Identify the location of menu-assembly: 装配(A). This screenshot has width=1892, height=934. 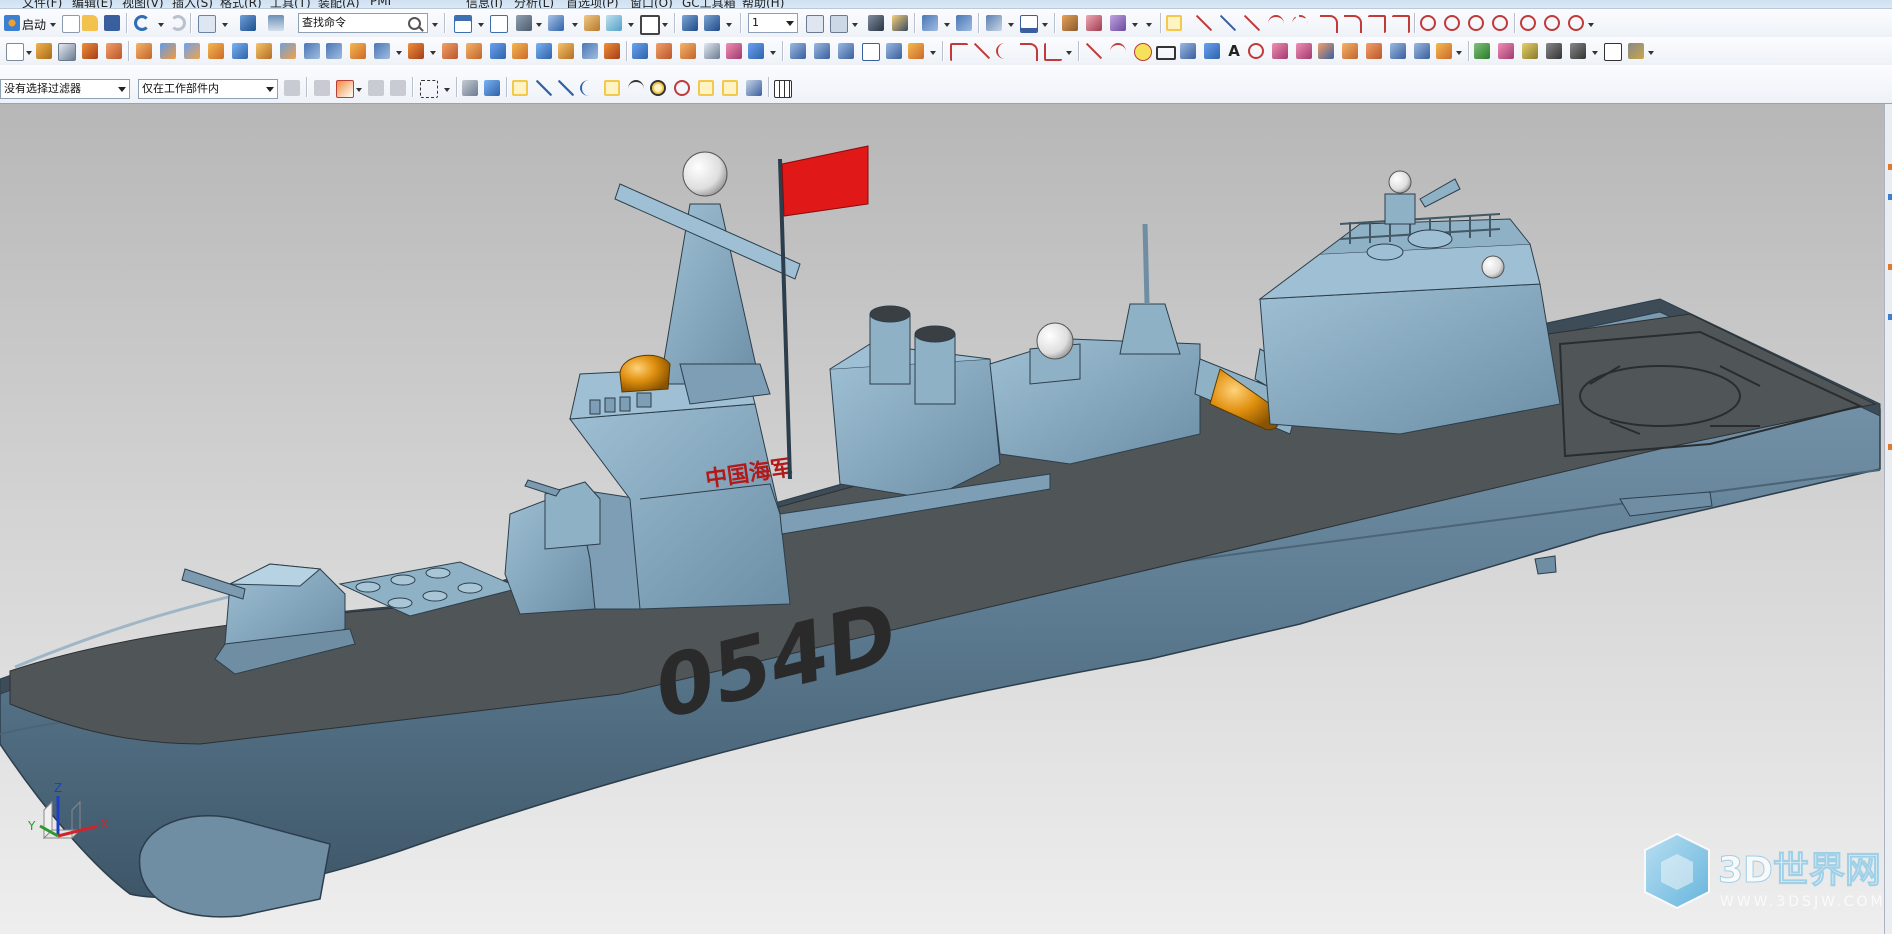
(339, 4).